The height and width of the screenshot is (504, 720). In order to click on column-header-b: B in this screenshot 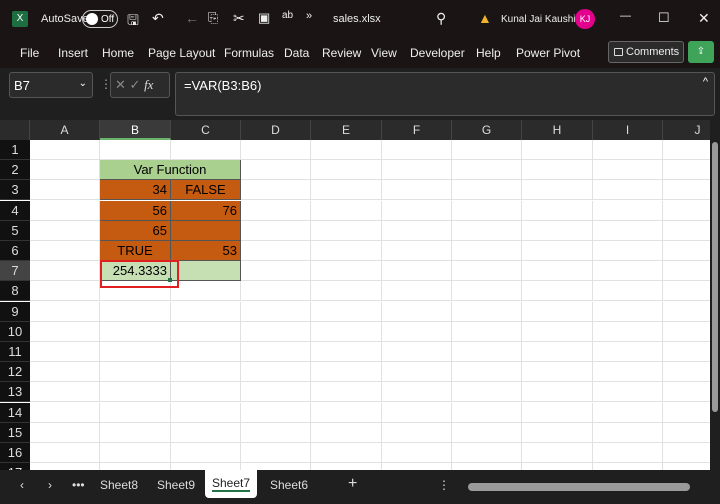, I will do `click(135, 130)`.